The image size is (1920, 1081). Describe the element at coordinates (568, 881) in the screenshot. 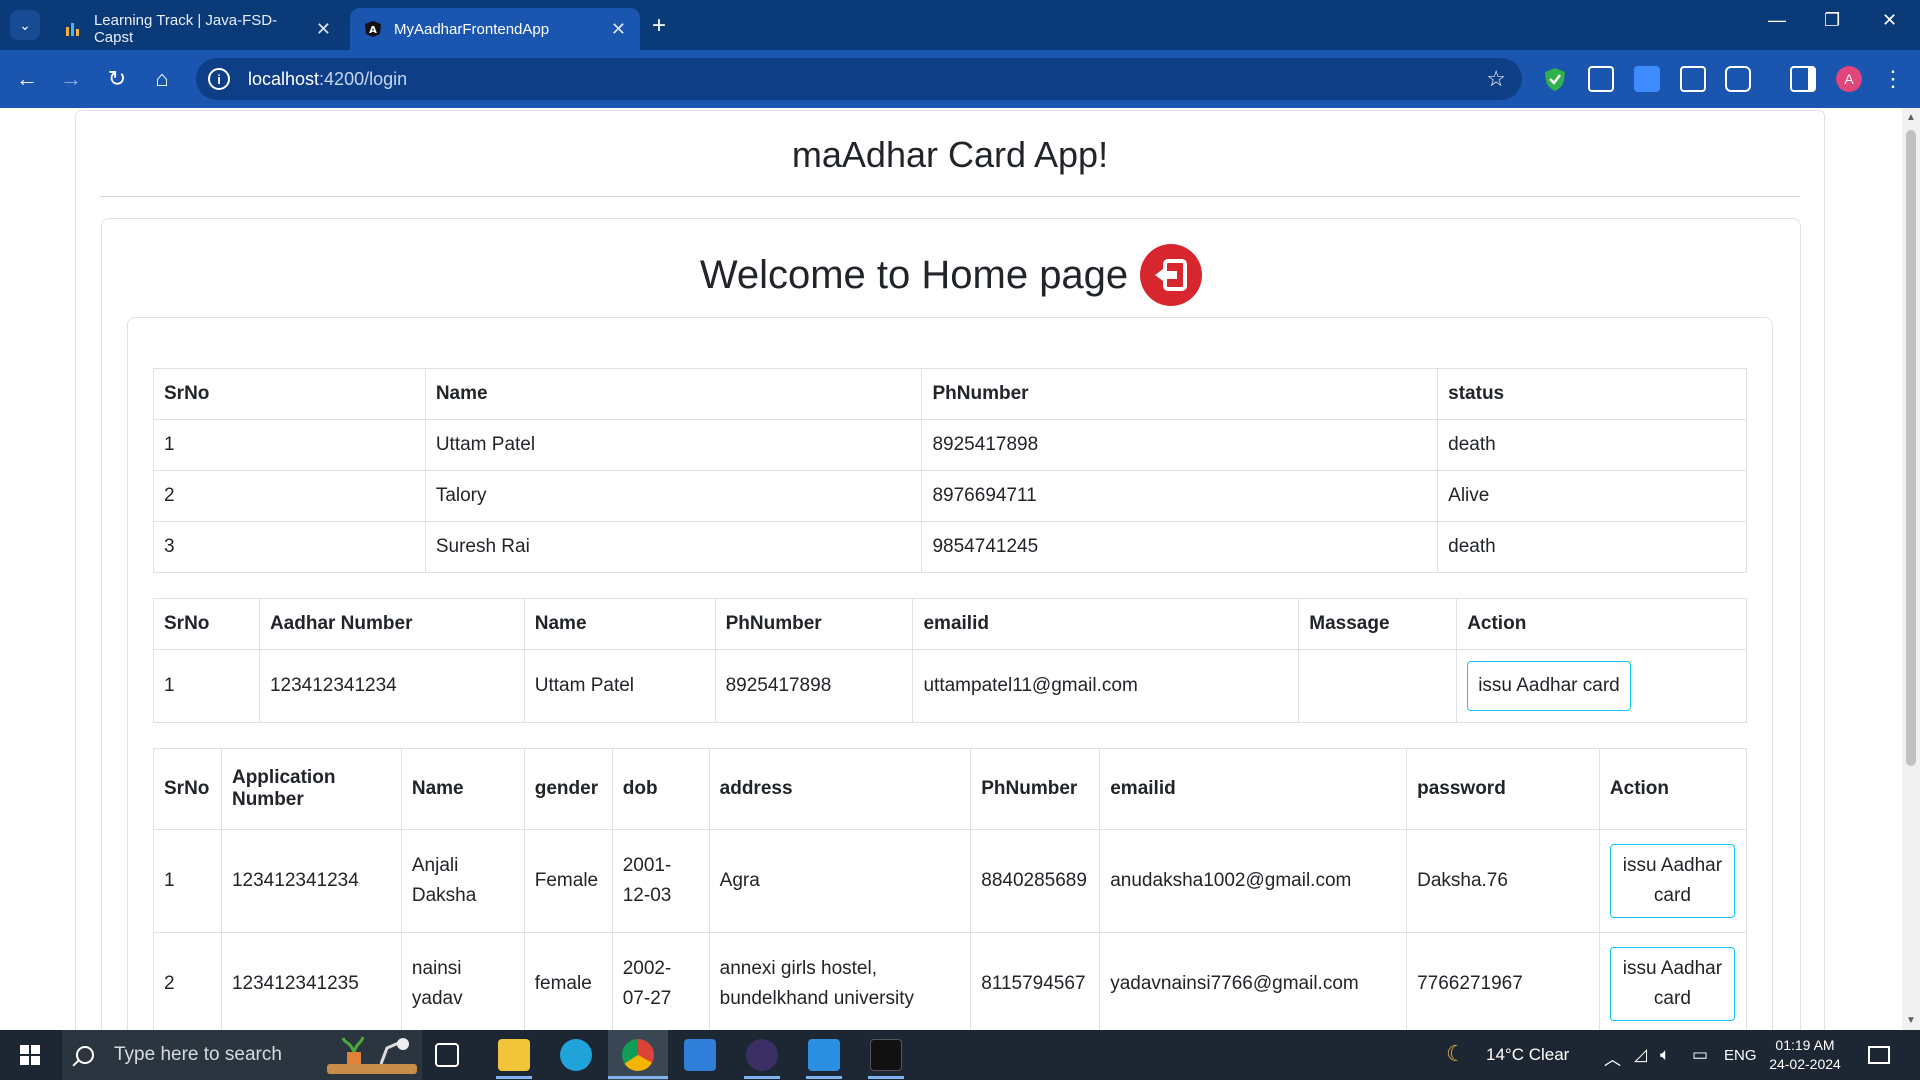

I see `table-cell: Female` at that location.